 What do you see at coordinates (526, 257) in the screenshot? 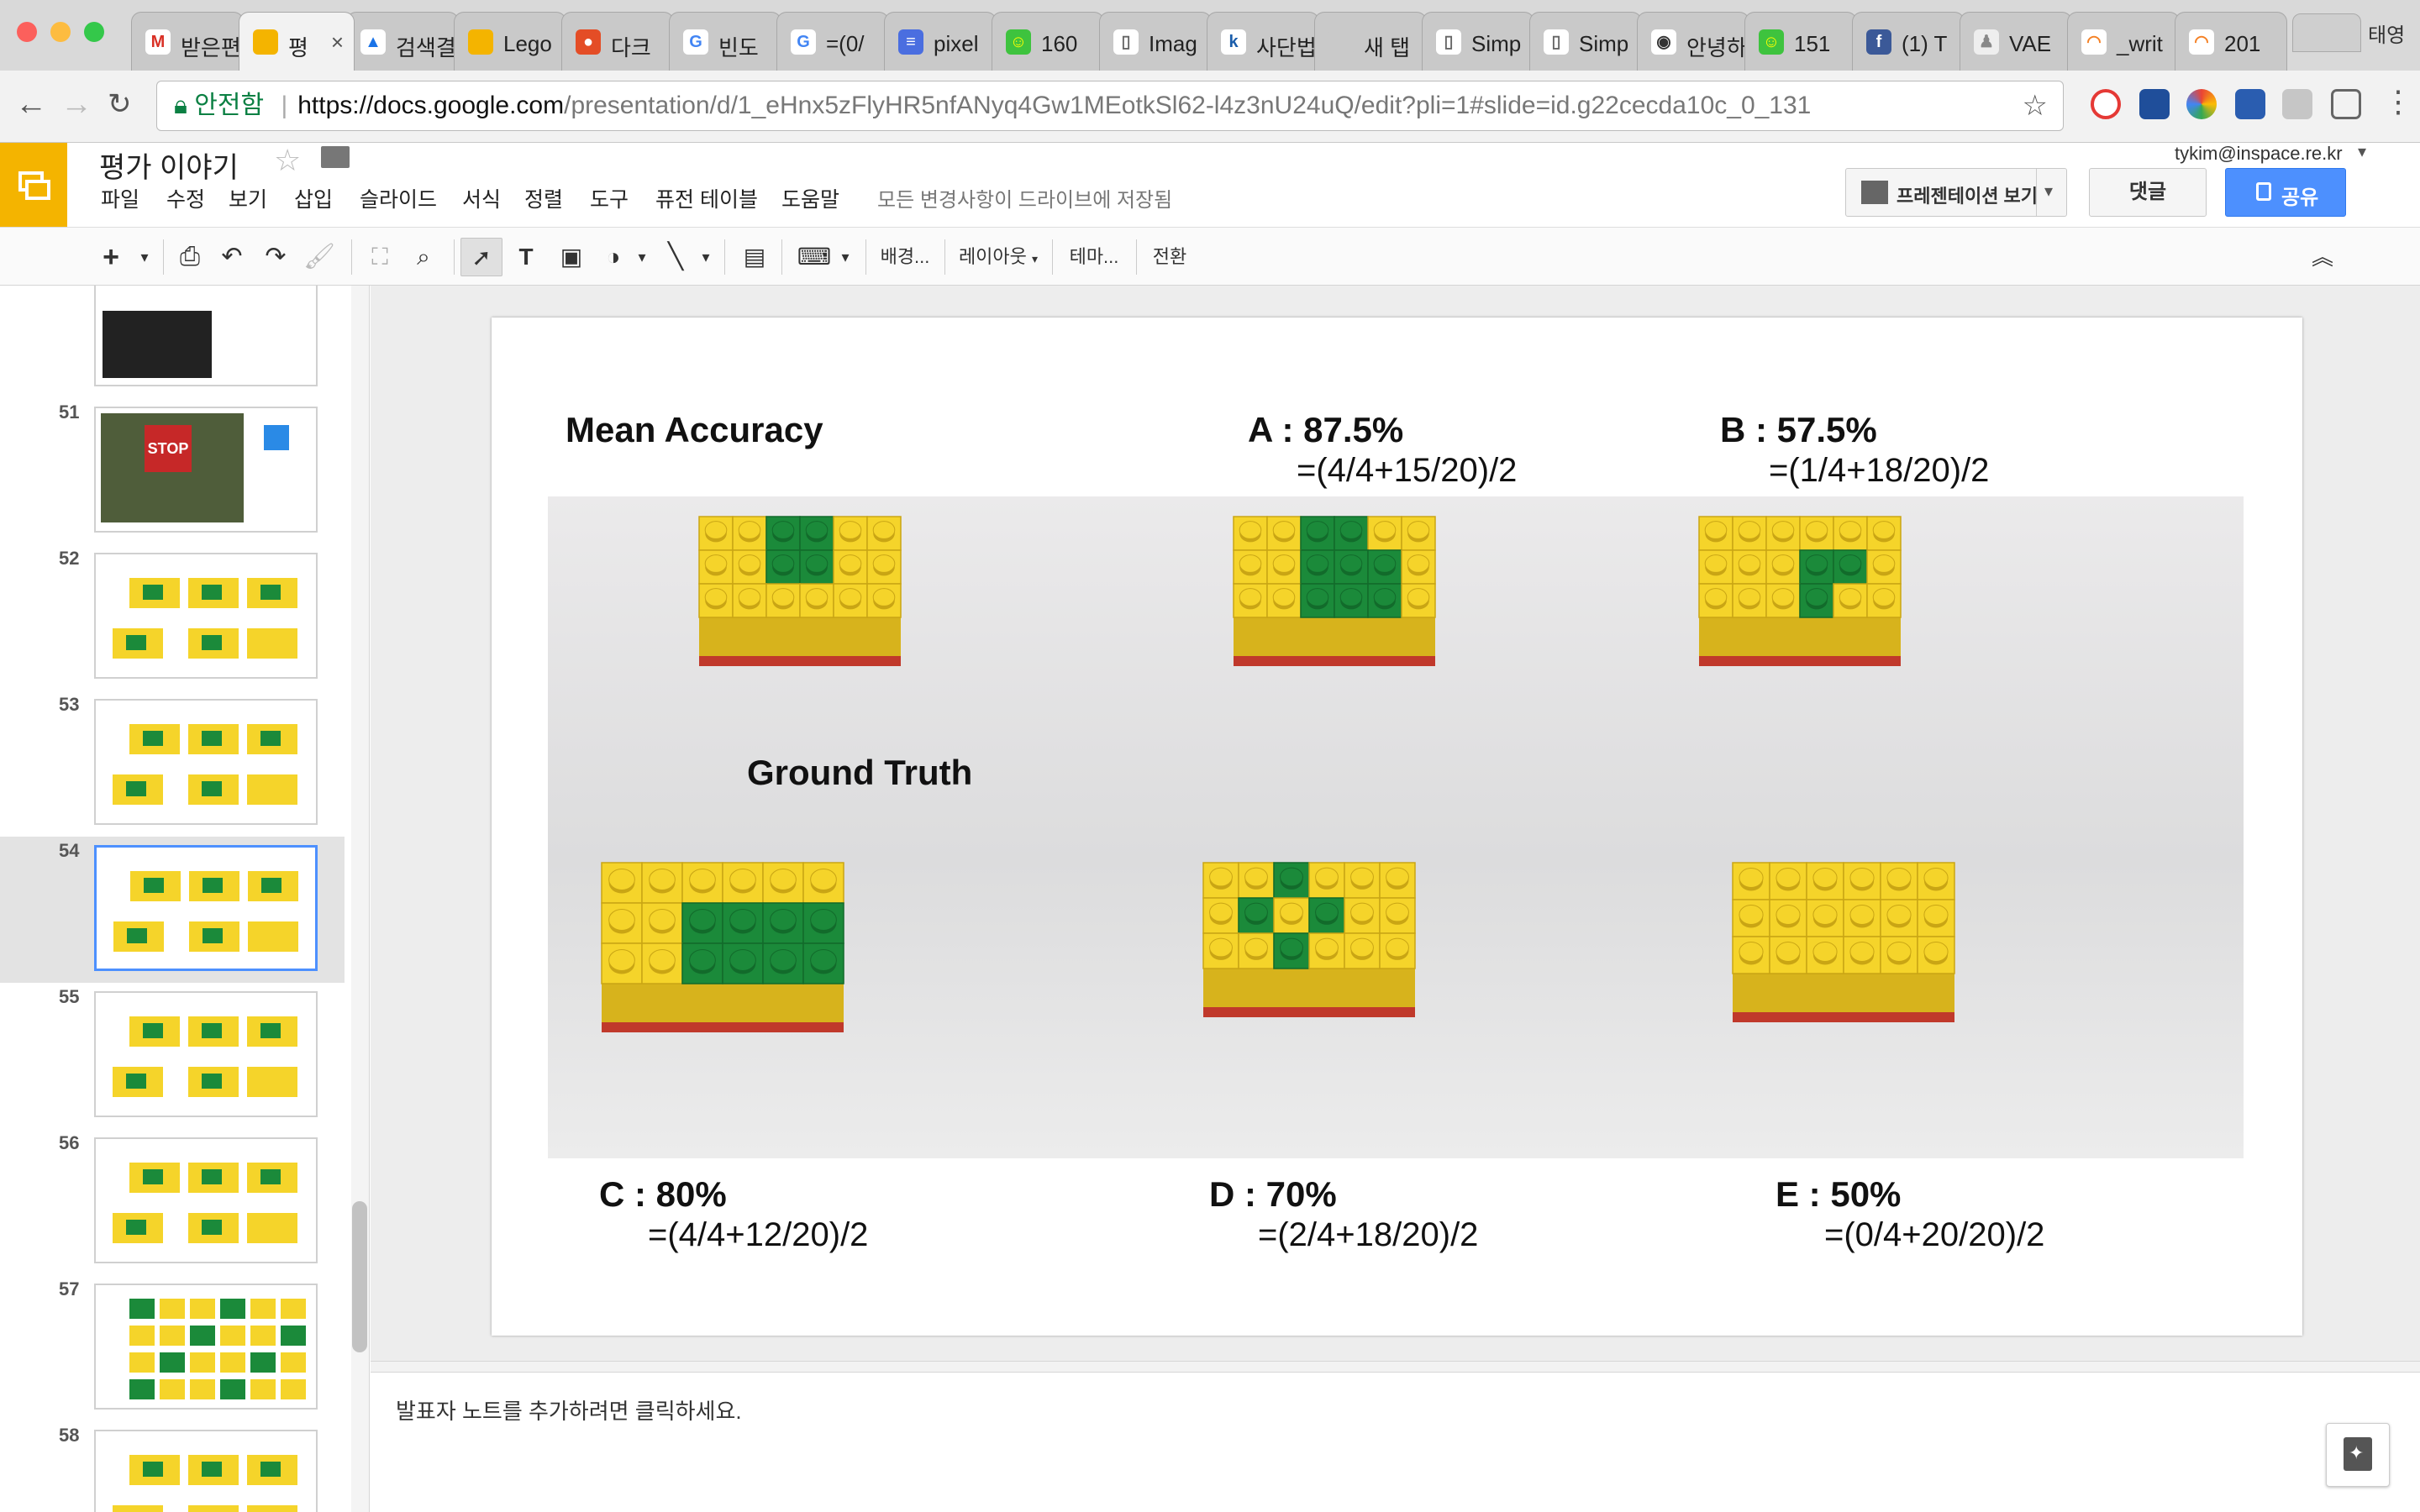
I see `text-box-icon: T` at bounding box center [526, 257].